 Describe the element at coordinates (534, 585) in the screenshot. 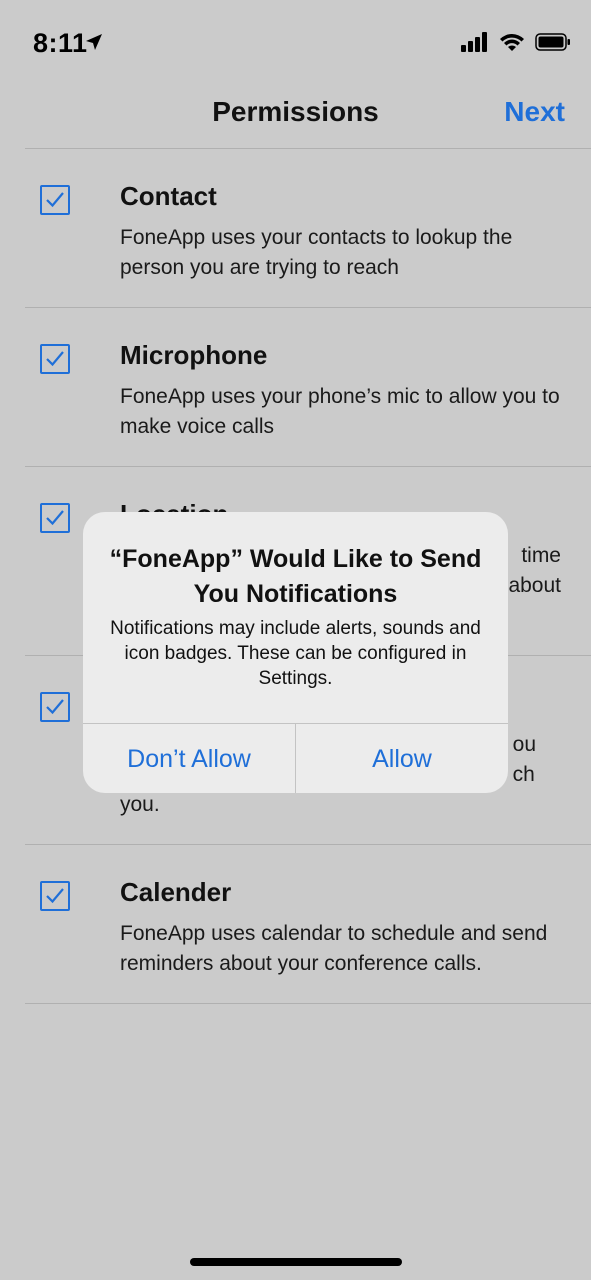

I see `permission-description-fragment-2: about` at that location.